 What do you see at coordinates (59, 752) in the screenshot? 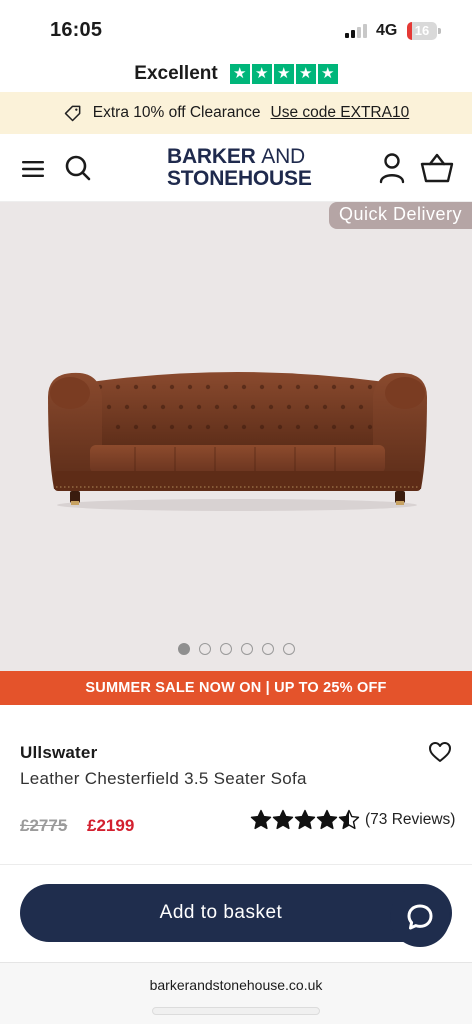
I see `product-name: Ullswater` at bounding box center [59, 752].